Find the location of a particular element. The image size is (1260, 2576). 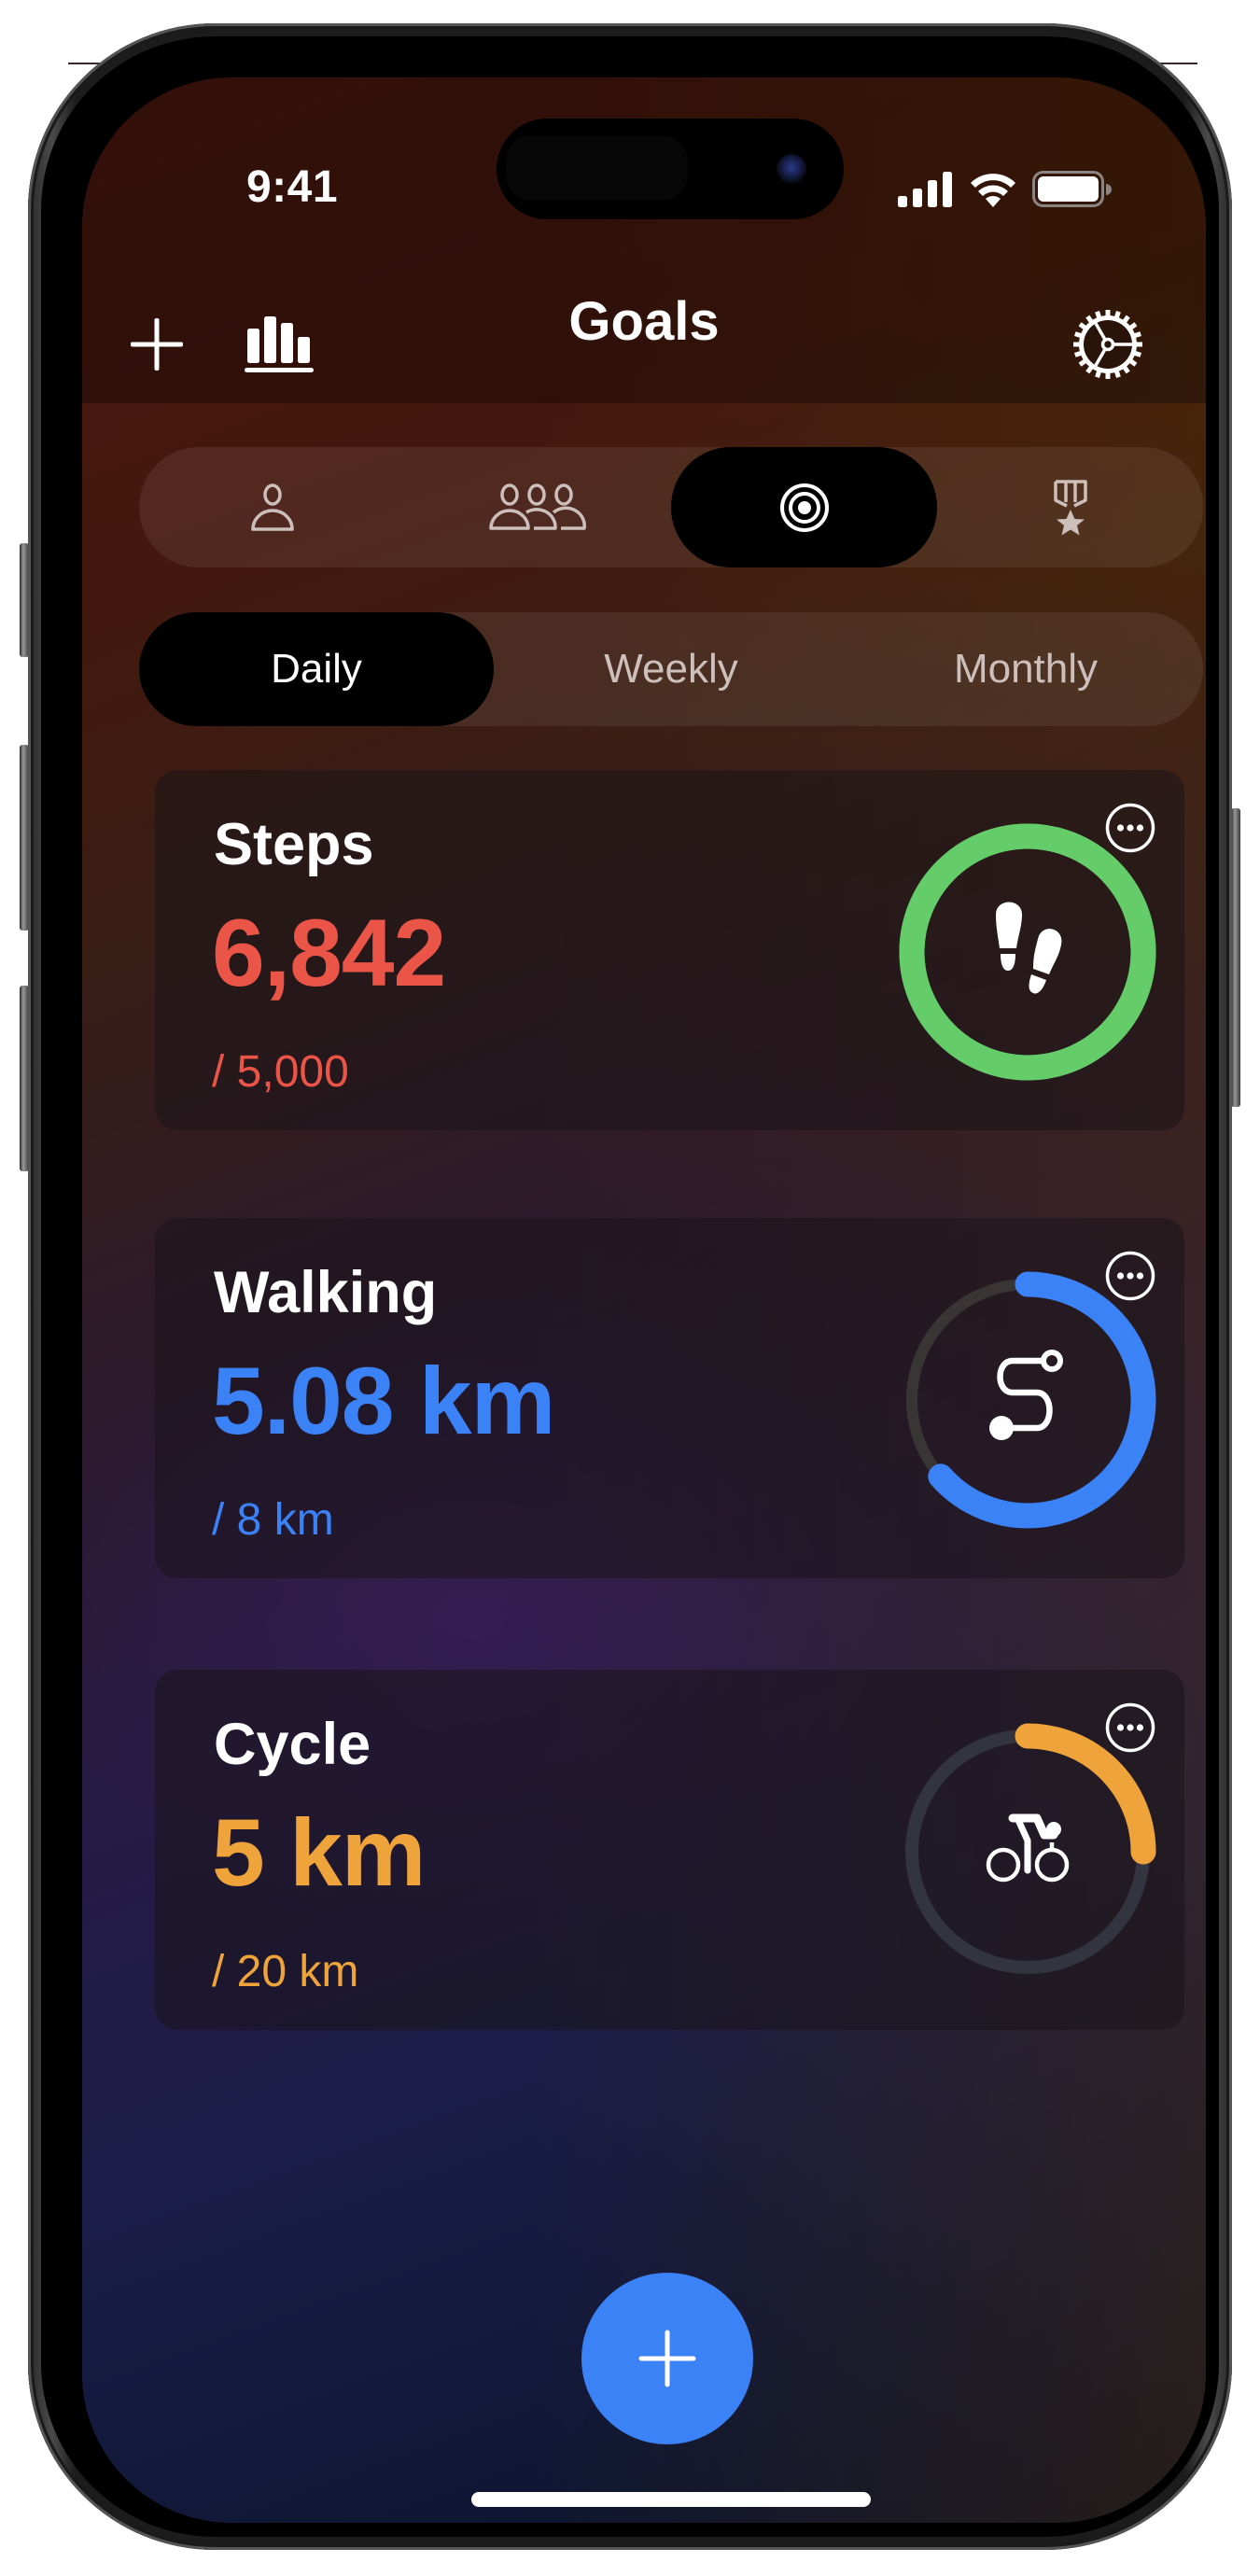

battery-icon is located at coordinates (1072, 189).